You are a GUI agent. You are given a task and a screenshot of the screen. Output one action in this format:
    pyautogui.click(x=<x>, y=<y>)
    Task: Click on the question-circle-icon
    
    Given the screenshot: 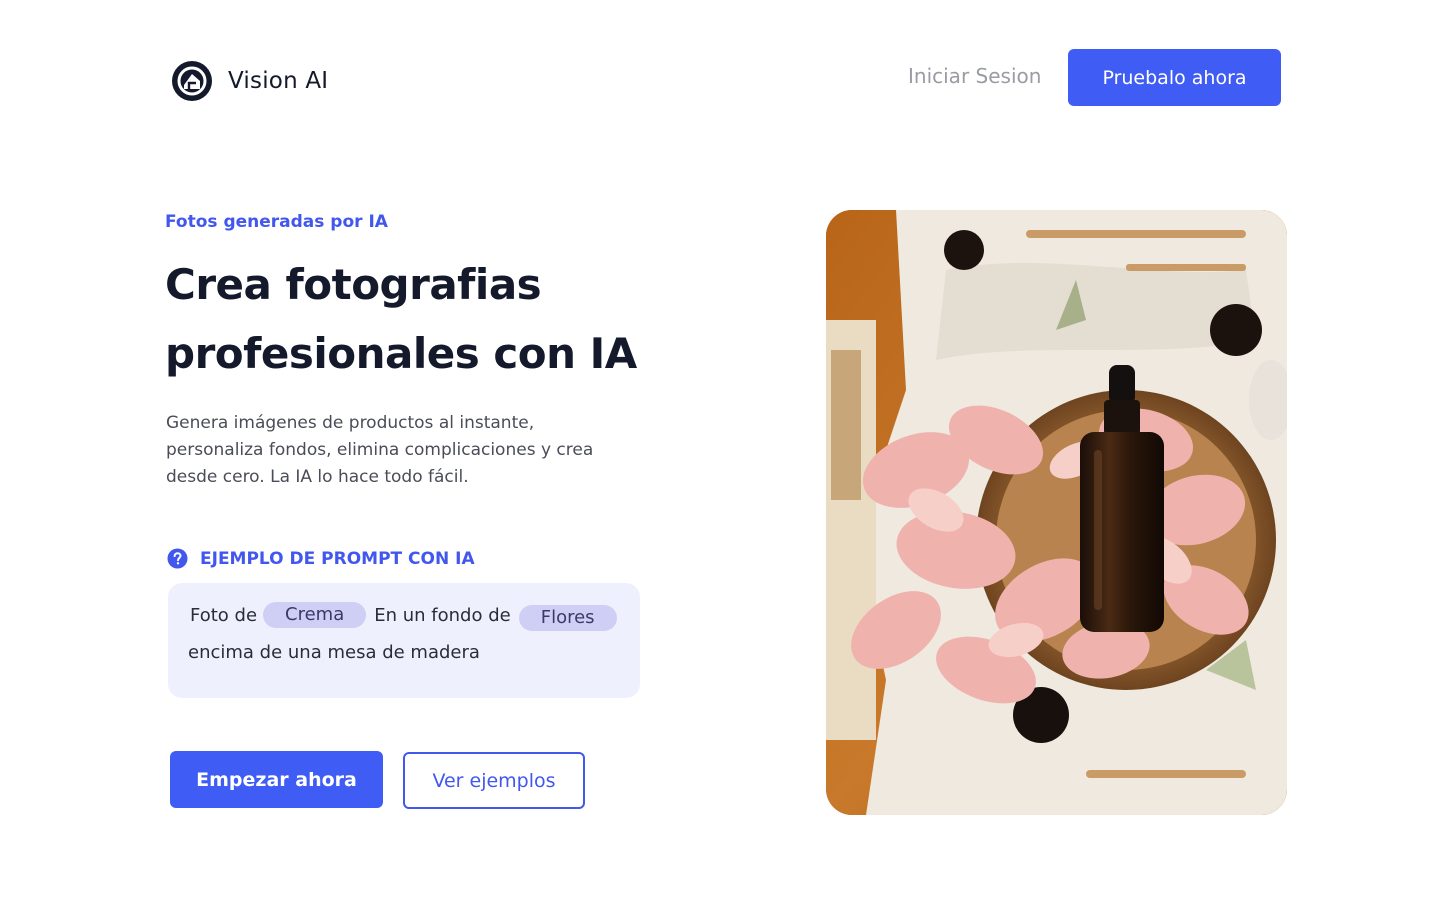 What is the action you would take?
    pyautogui.click(x=177, y=558)
    